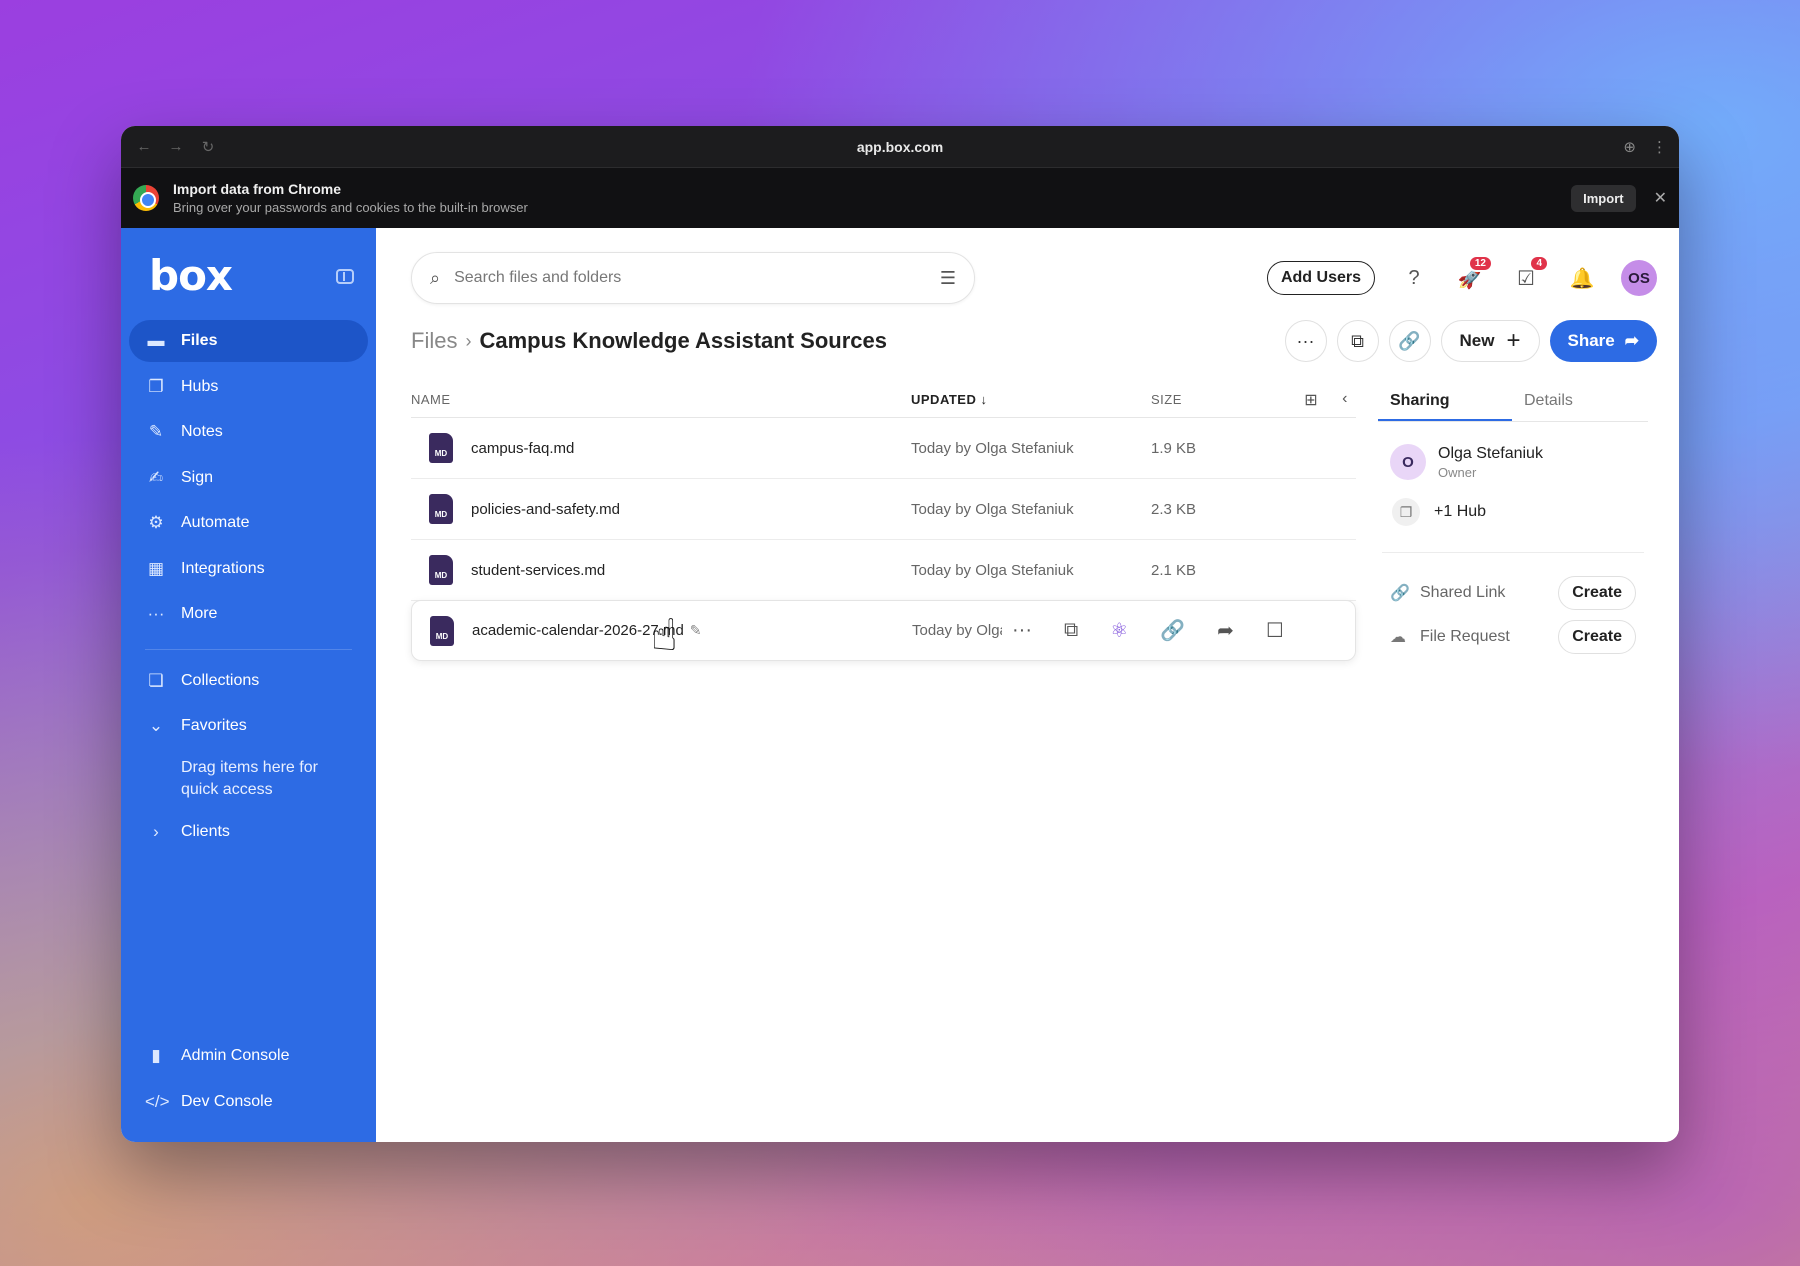  What do you see at coordinates (1119, 630) in the screenshot?
I see `box-ai-icon: ⚛` at bounding box center [1119, 630].